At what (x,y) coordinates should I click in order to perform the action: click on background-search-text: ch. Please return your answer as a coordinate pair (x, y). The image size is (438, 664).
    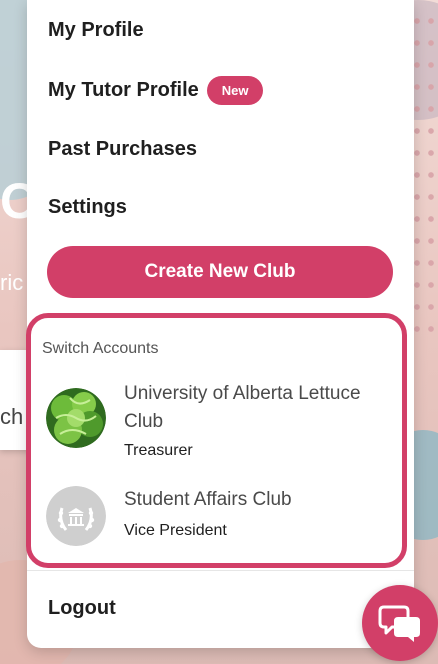
    Looking at the image, I should click on (12, 416).